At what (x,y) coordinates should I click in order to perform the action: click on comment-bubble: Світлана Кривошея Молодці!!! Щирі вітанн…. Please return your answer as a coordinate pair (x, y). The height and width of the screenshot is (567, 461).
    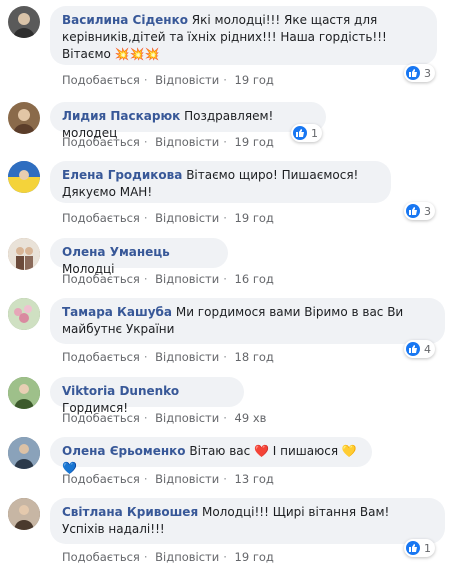
    Looking at the image, I should click on (247, 521).